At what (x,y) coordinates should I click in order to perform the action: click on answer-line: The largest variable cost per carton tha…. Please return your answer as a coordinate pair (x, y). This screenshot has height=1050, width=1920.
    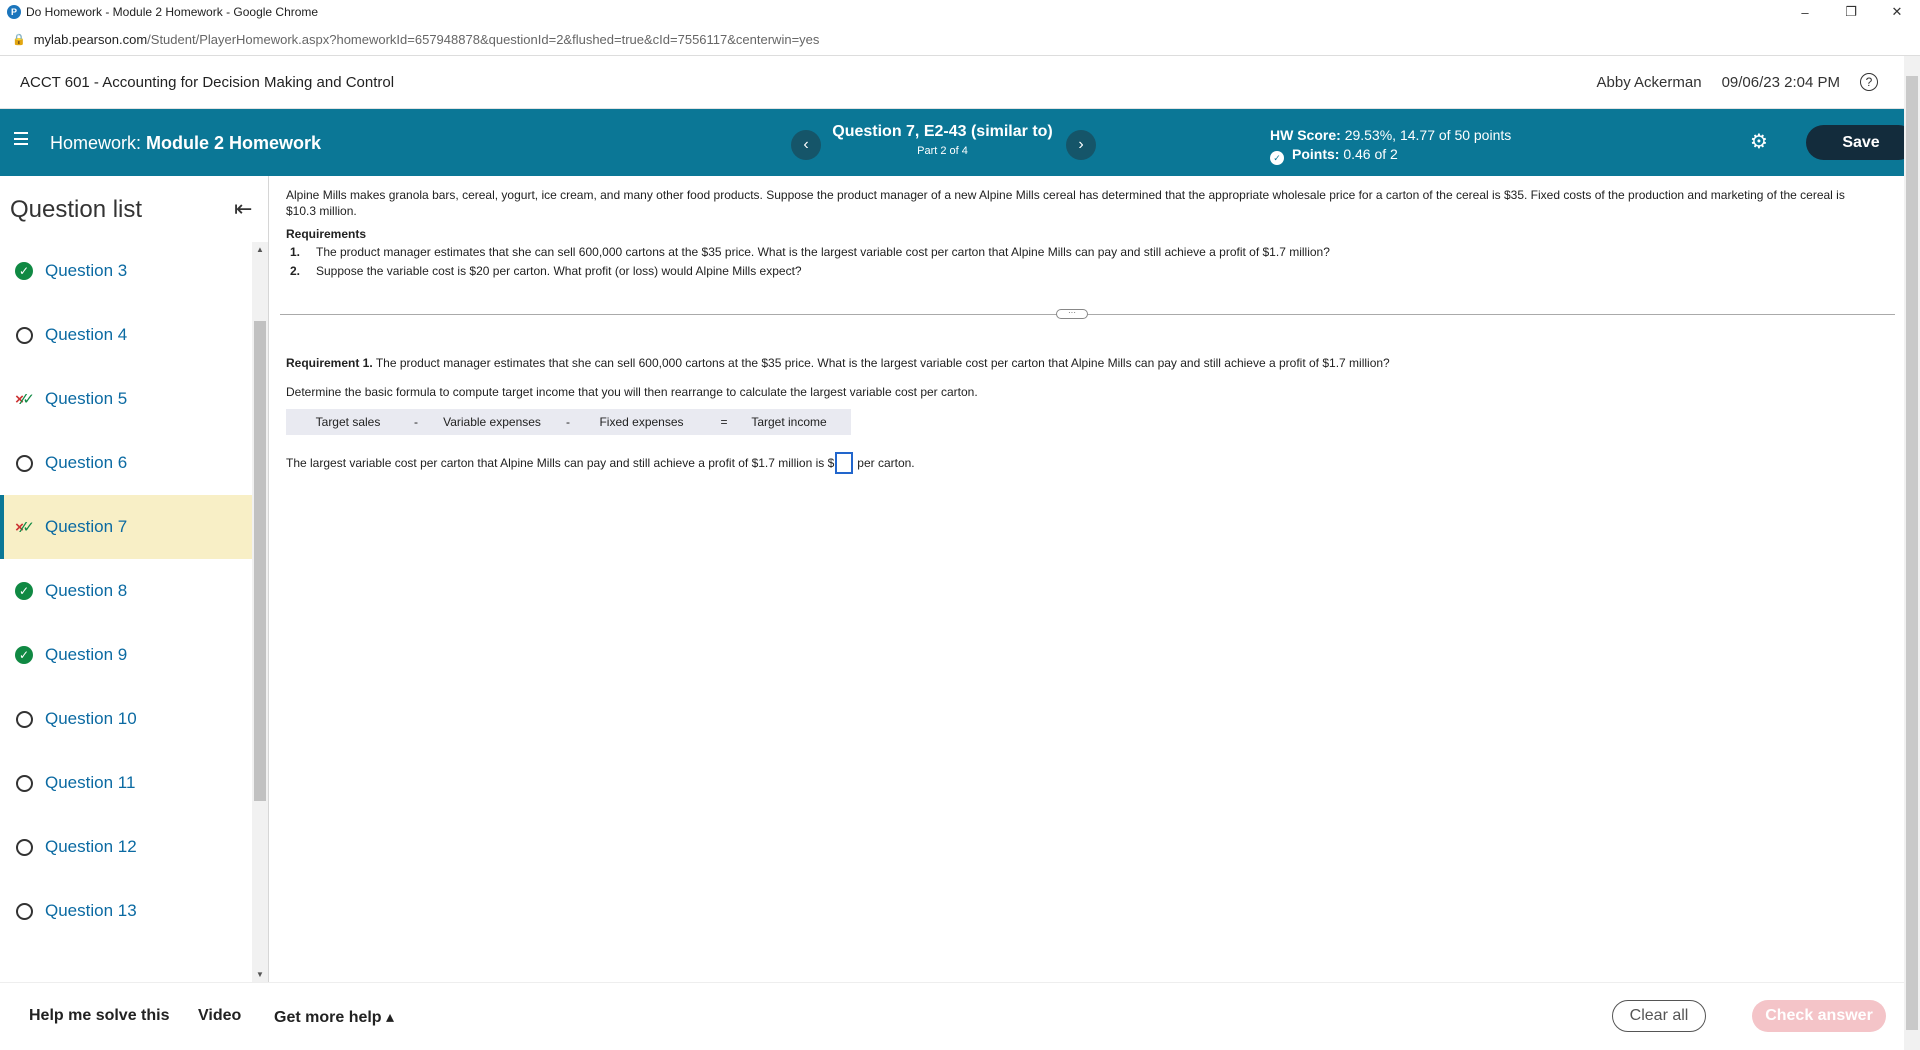
    Looking at the image, I should click on (600, 463).